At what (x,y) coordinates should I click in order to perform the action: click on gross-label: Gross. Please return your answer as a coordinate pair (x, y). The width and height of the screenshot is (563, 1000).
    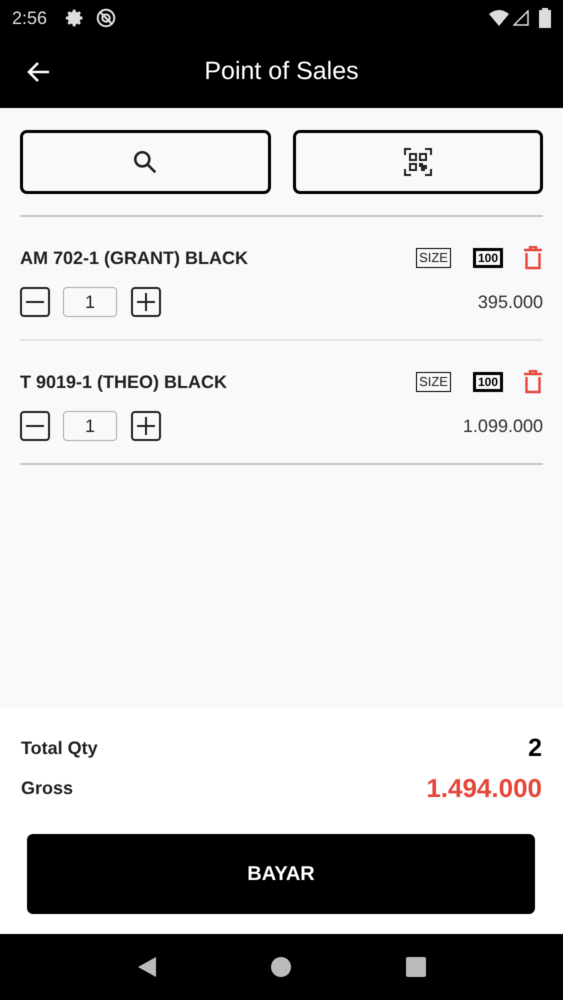
    Looking at the image, I should click on (47, 788).